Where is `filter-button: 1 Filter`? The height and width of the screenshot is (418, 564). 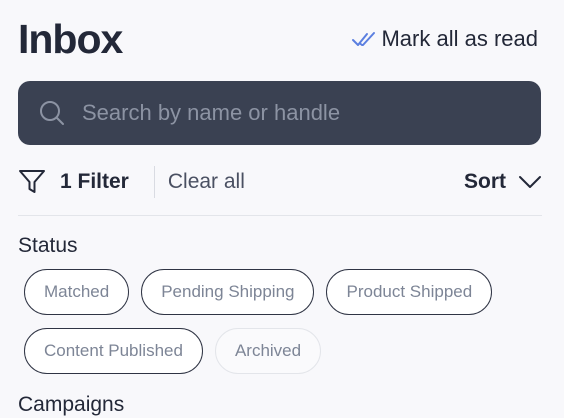 filter-button: 1 Filter is located at coordinates (73, 182).